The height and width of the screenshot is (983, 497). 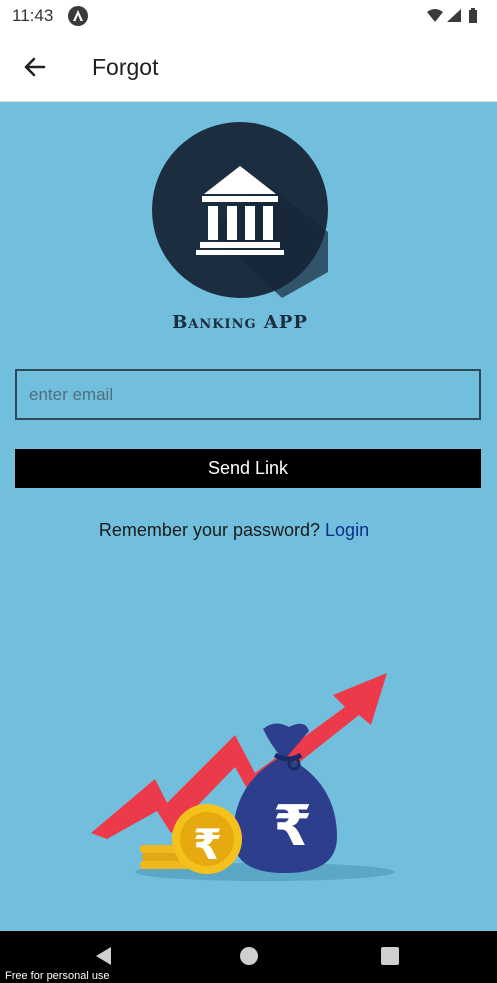 What do you see at coordinates (240, 322) in the screenshot?
I see `brand-name: Banking APP` at bounding box center [240, 322].